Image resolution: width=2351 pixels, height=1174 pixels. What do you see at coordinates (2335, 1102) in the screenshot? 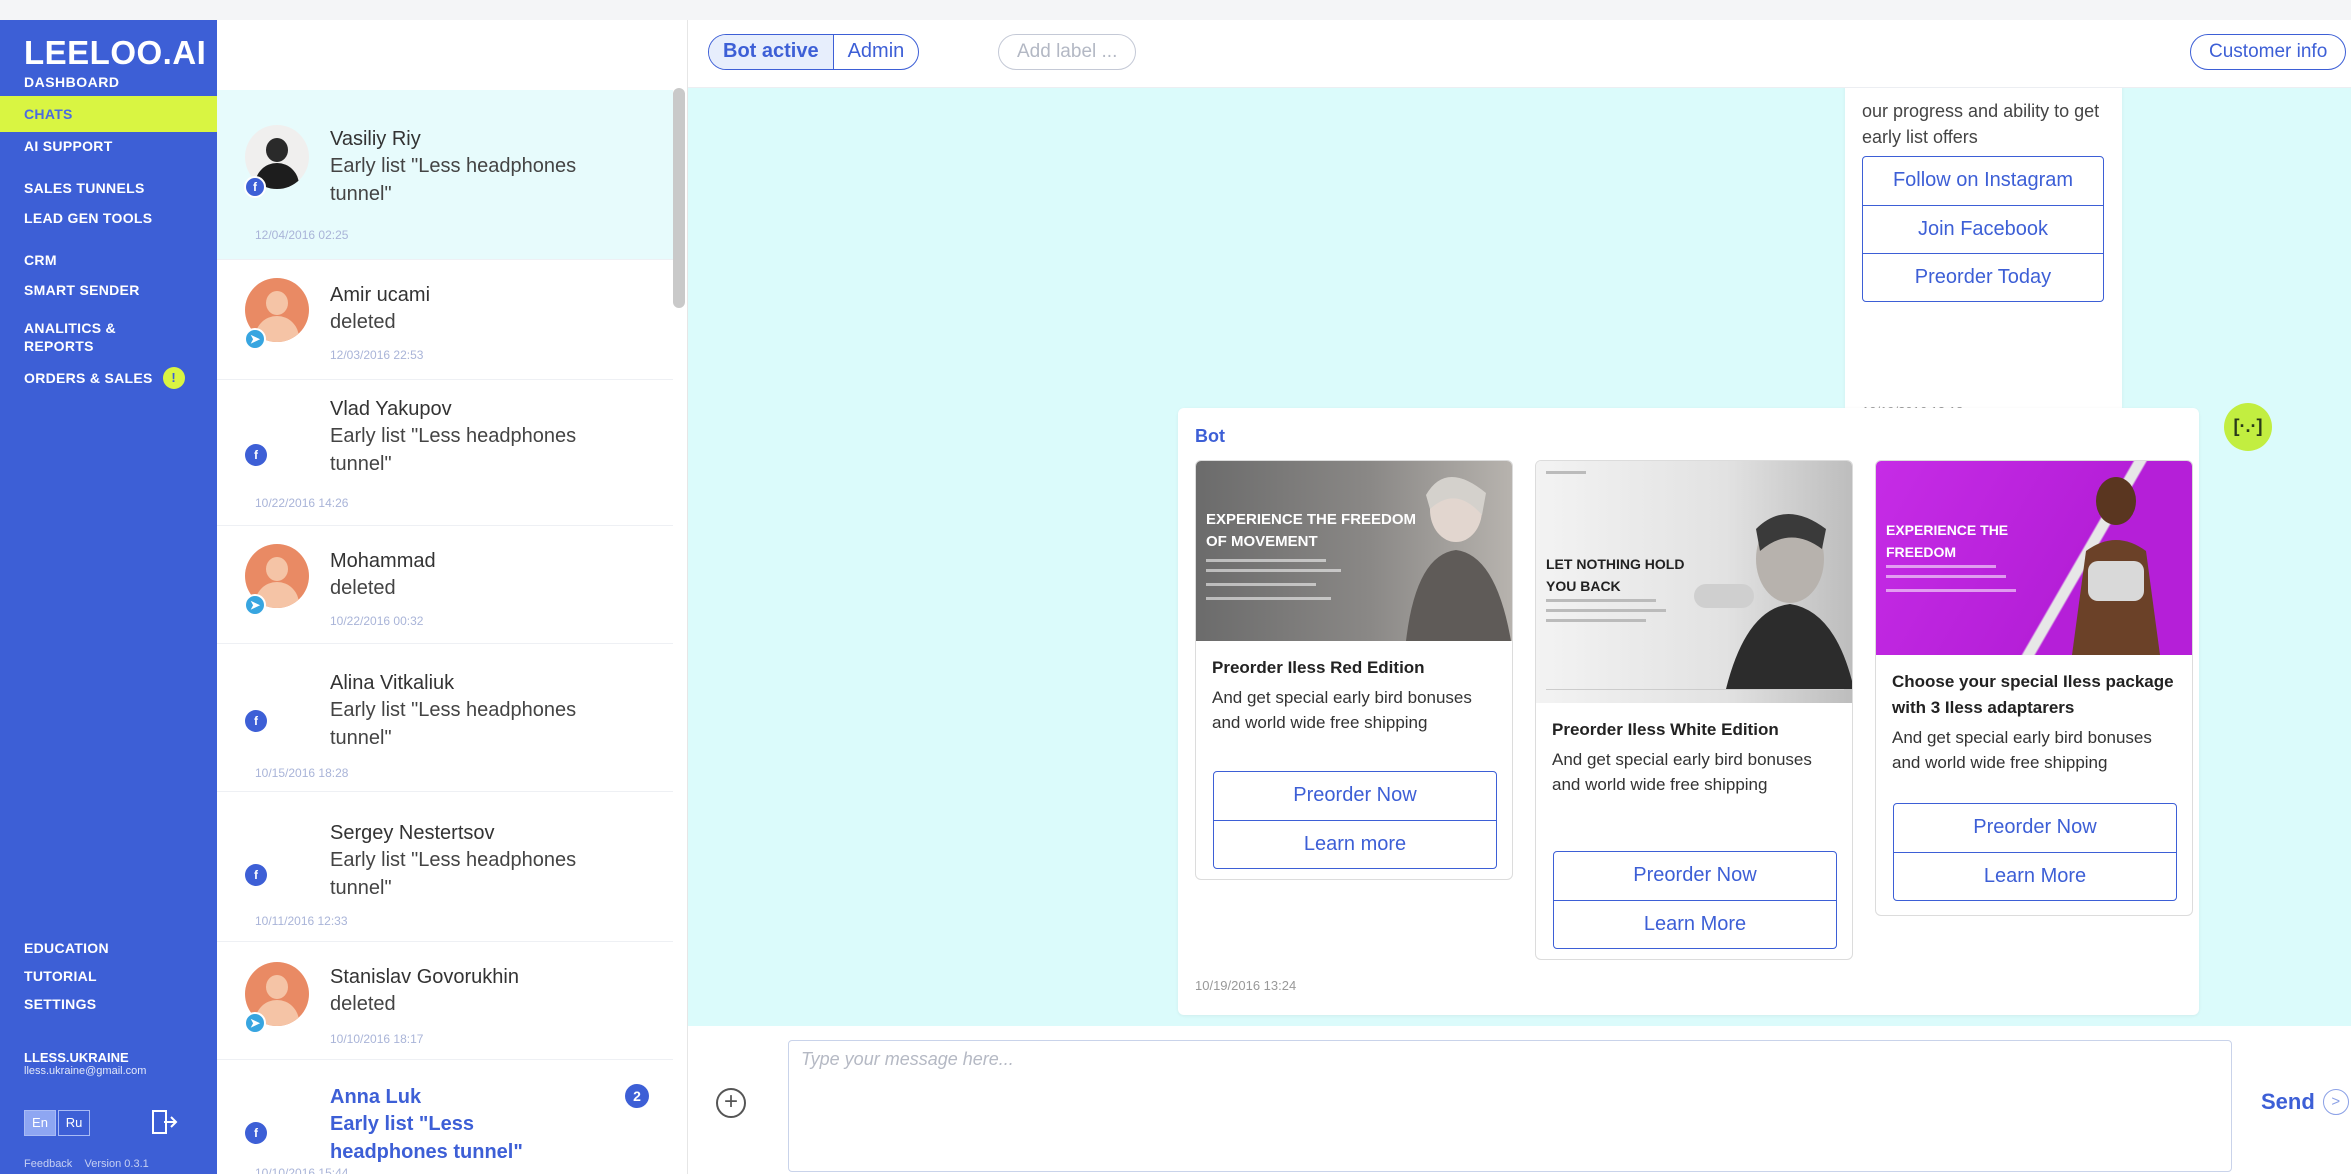
I see `arrow-right-icon: >` at bounding box center [2335, 1102].